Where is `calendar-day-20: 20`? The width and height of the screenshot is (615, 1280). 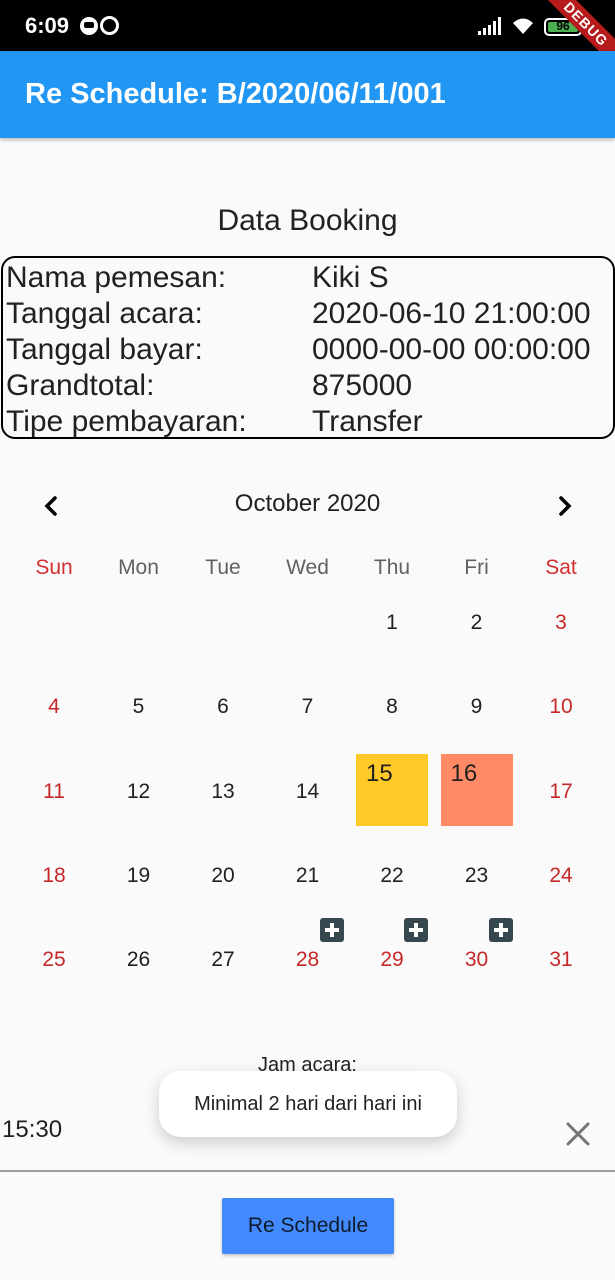 calendar-day-20: 20 is located at coordinates (223, 876).